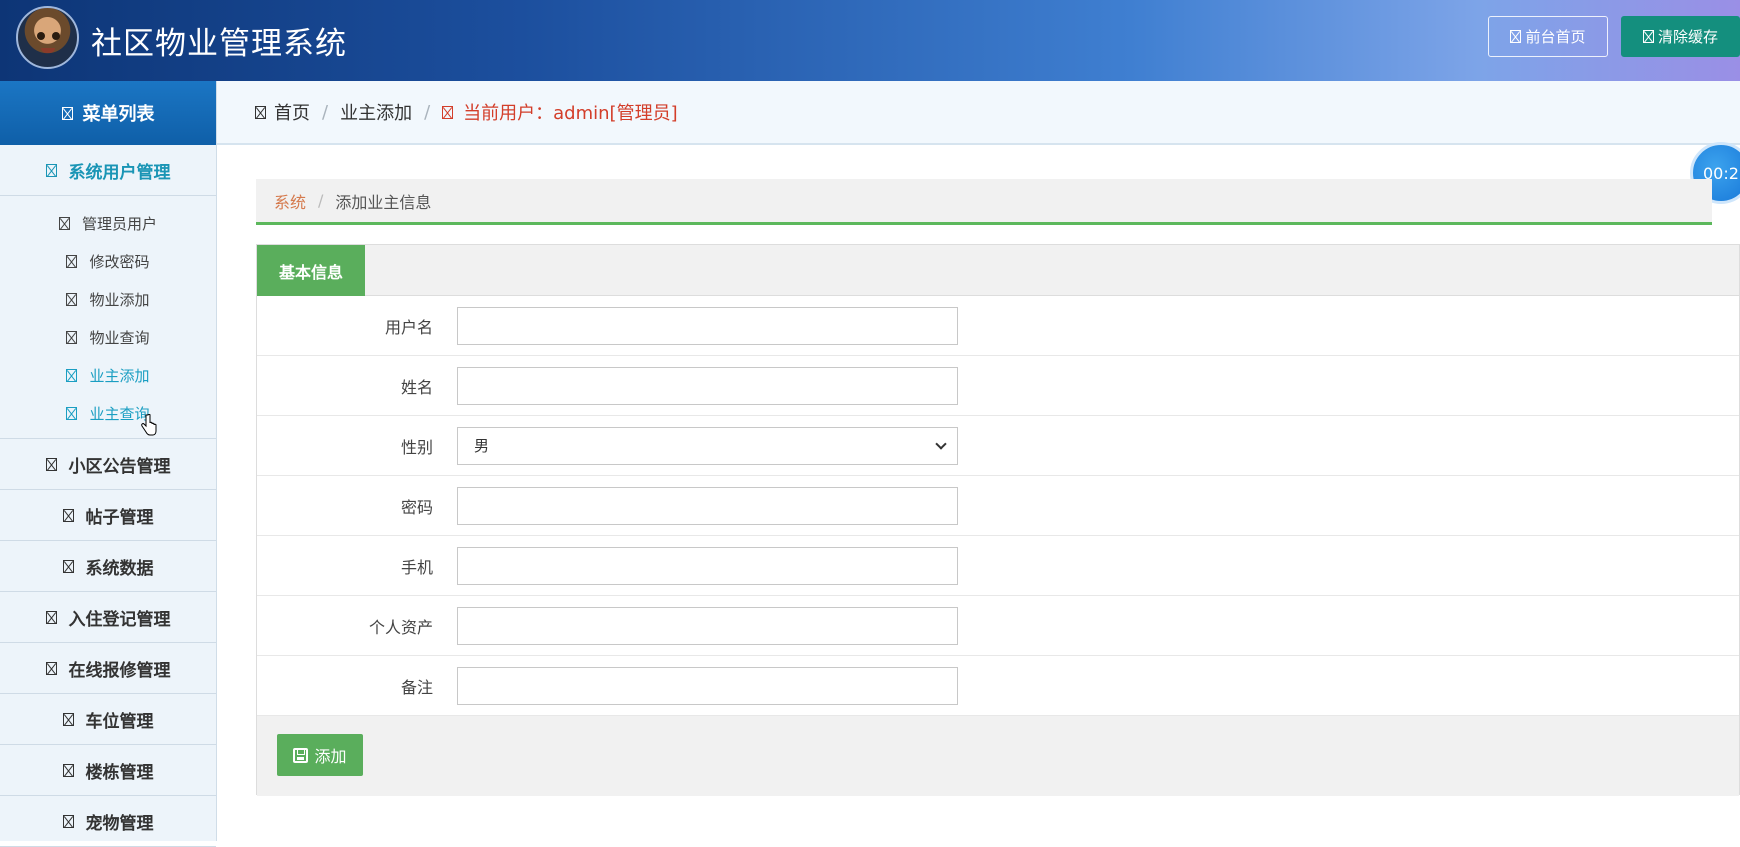  I want to click on users-icon, so click(51, 170).